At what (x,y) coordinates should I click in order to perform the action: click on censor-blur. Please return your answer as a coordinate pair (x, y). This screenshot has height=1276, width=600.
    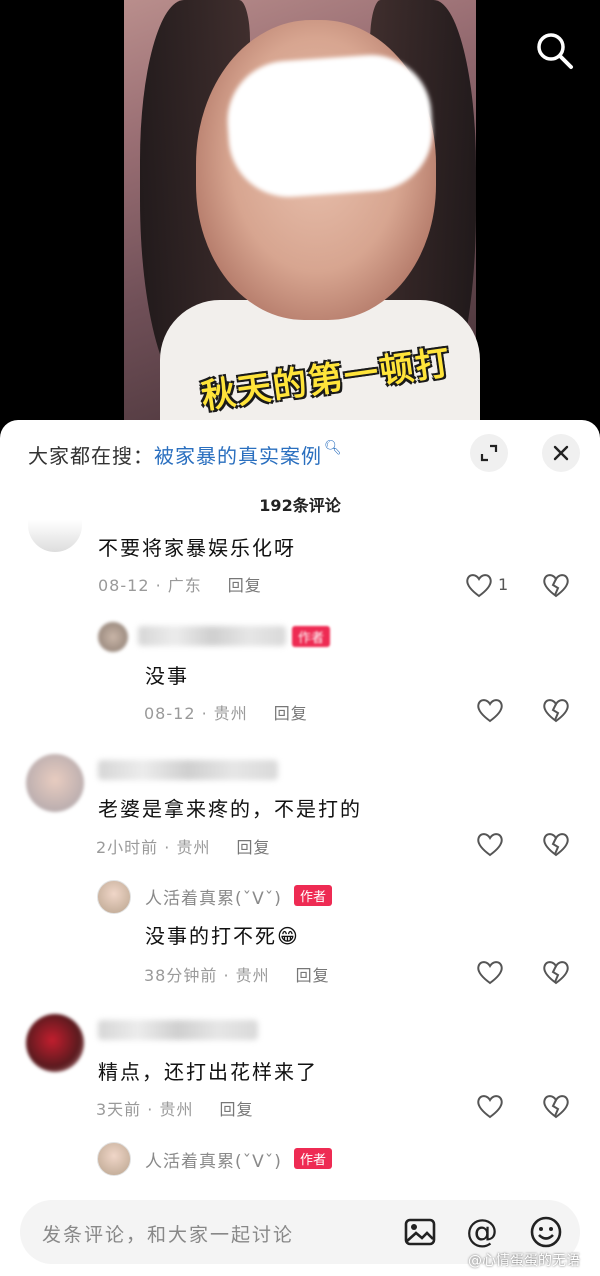
    Looking at the image, I should click on (330, 126).